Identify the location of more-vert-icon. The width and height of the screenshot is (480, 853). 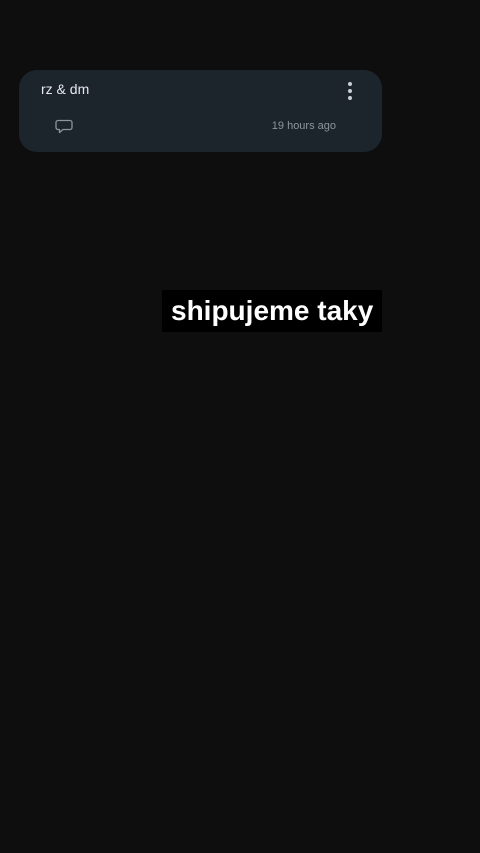
(350, 91).